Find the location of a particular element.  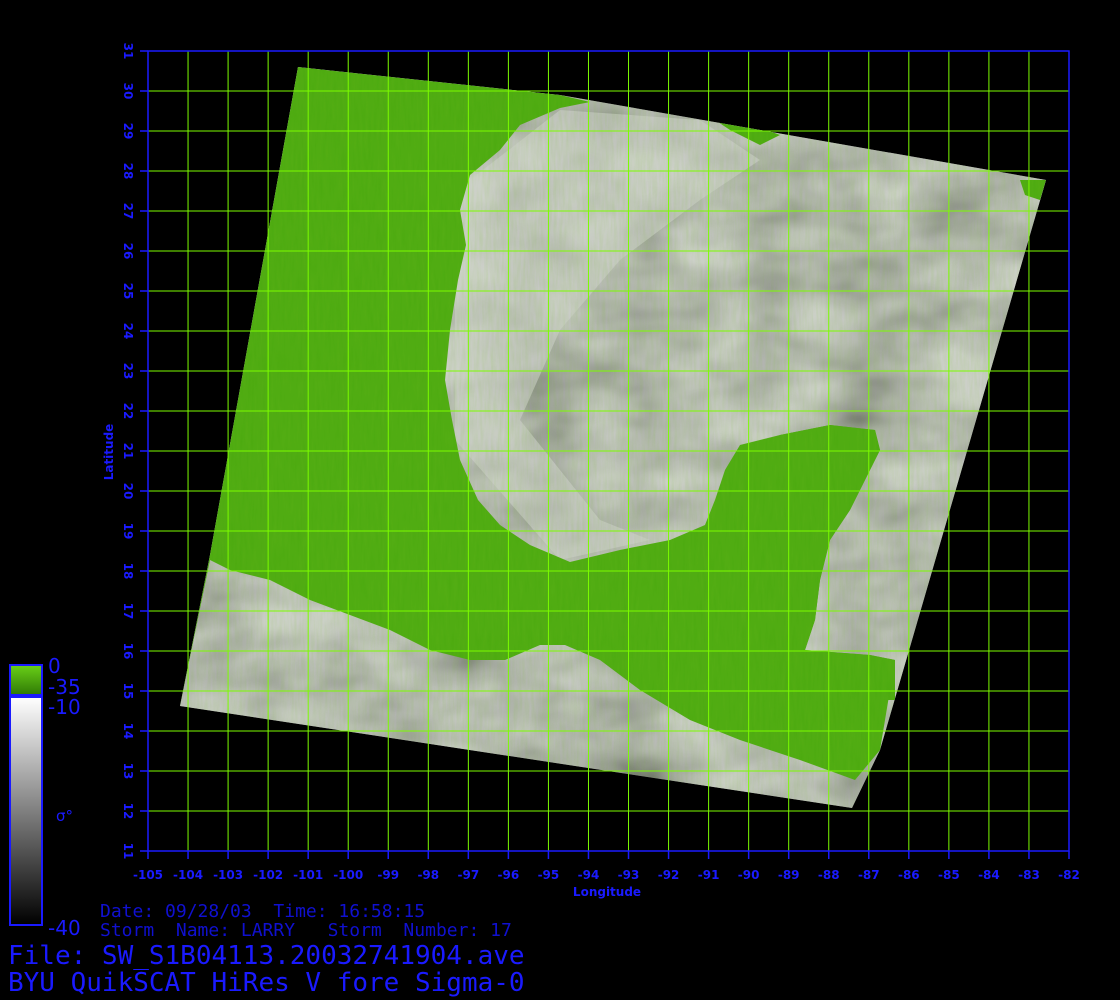

file-line: File: SW_S1B04113.20032741904.ave is located at coordinates (266, 956).